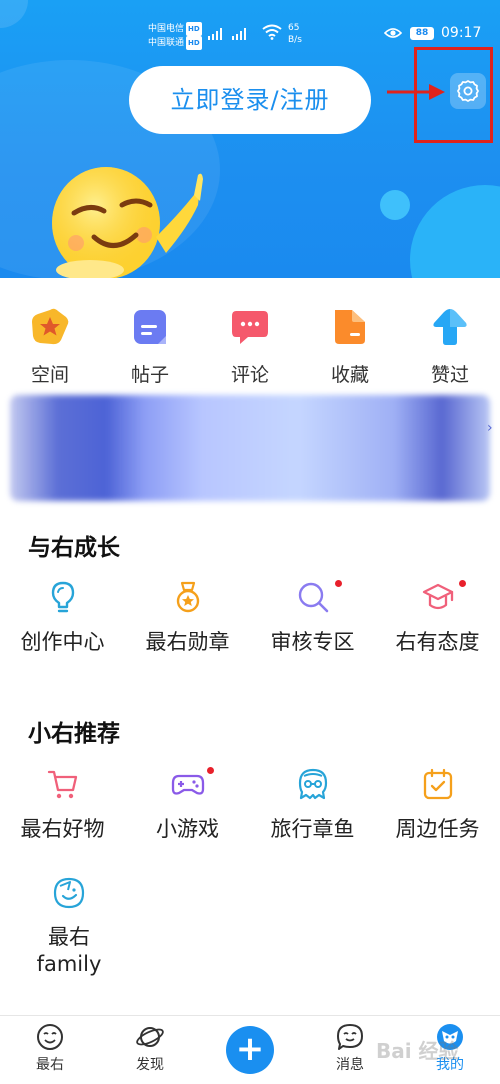 The width and height of the screenshot is (500, 1084). Describe the element at coordinates (350, 1037) in the screenshot. I see `message-icon` at that location.